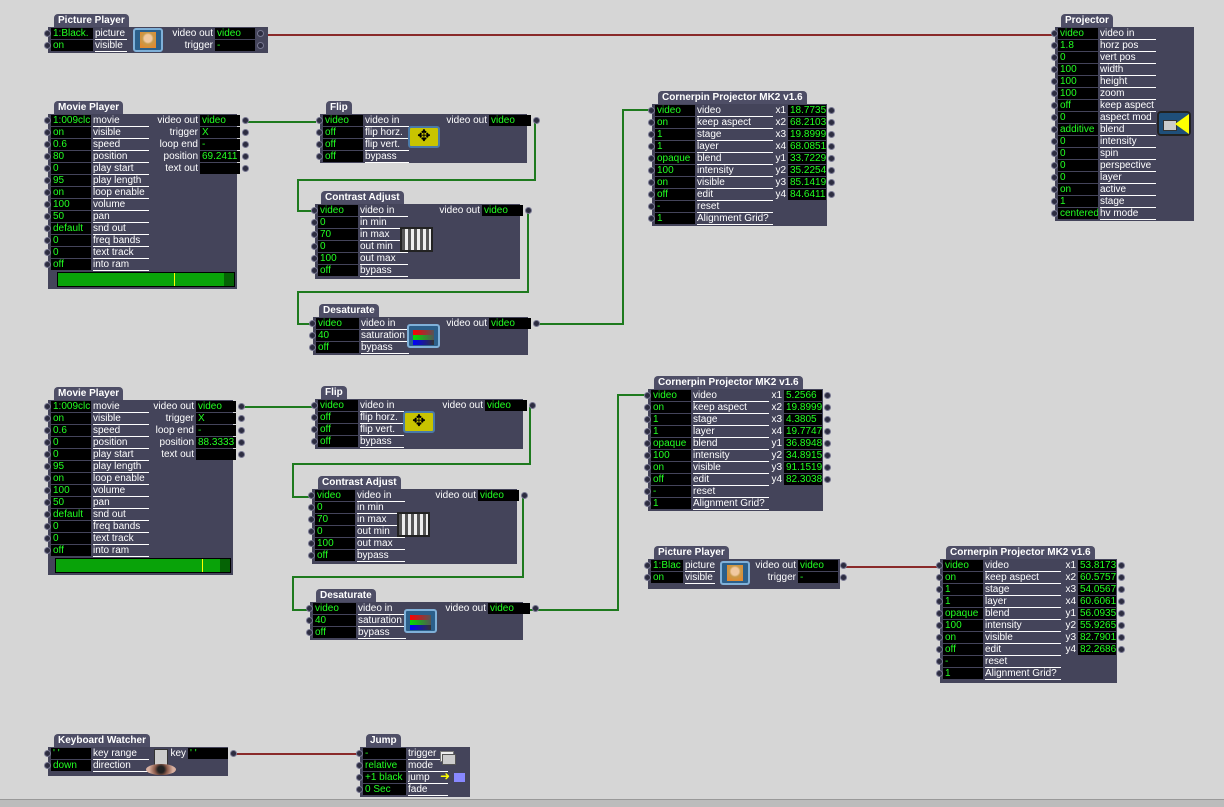 The width and height of the screenshot is (1224, 807). Describe the element at coordinates (807, 134) in the screenshot. I see `output-value-field: 19.8999` at that location.